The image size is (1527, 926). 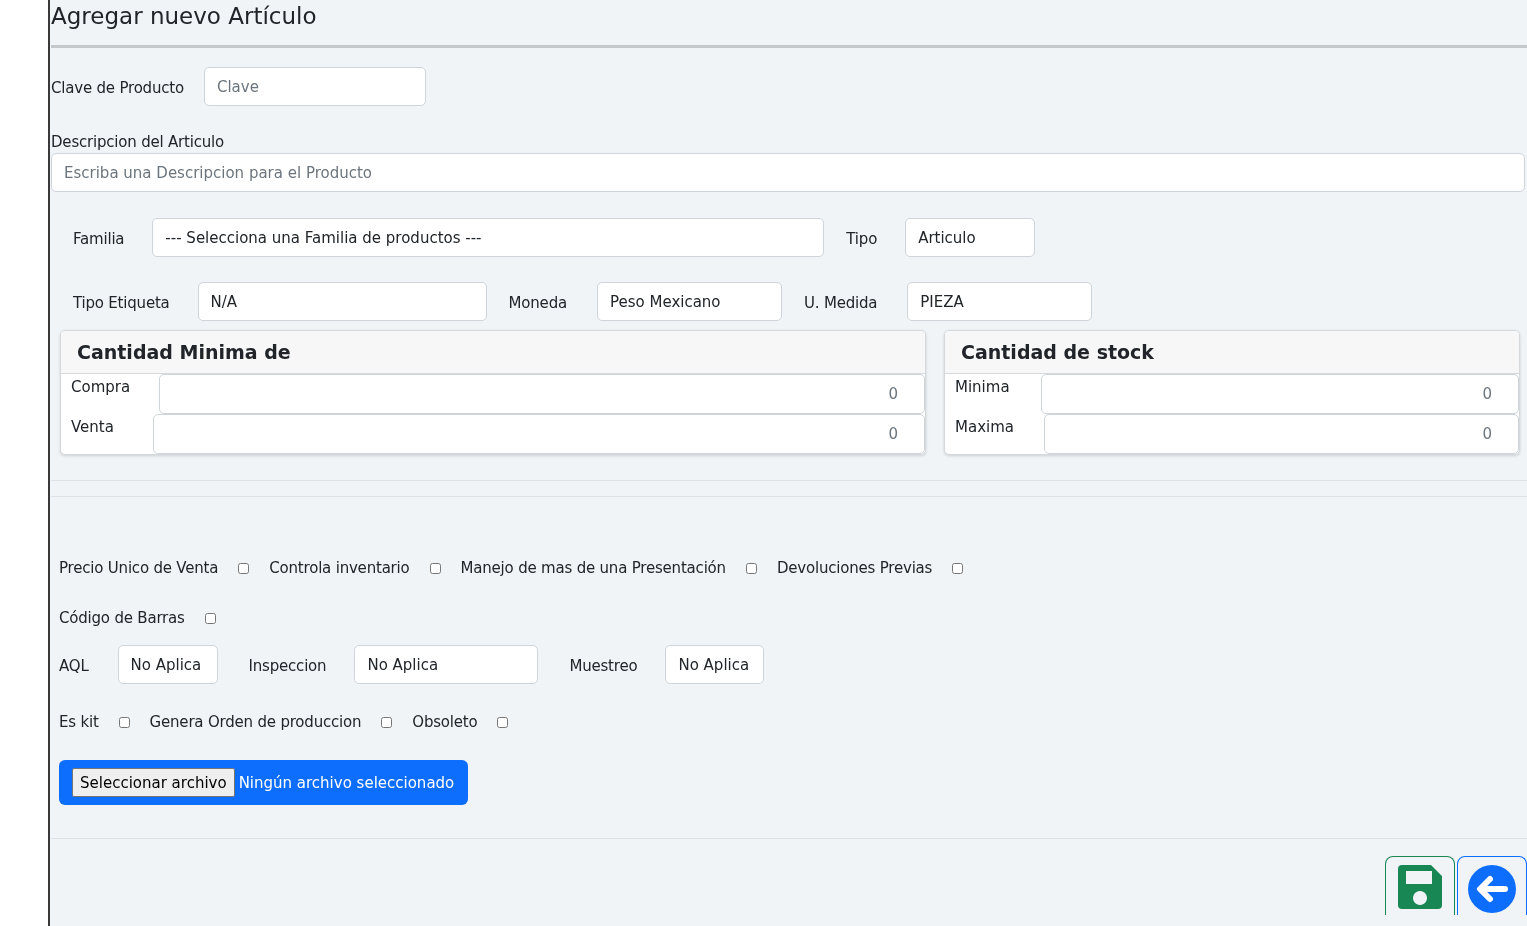 I want to click on panel-title: Cantidad Minima de, so click(x=493, y=352).